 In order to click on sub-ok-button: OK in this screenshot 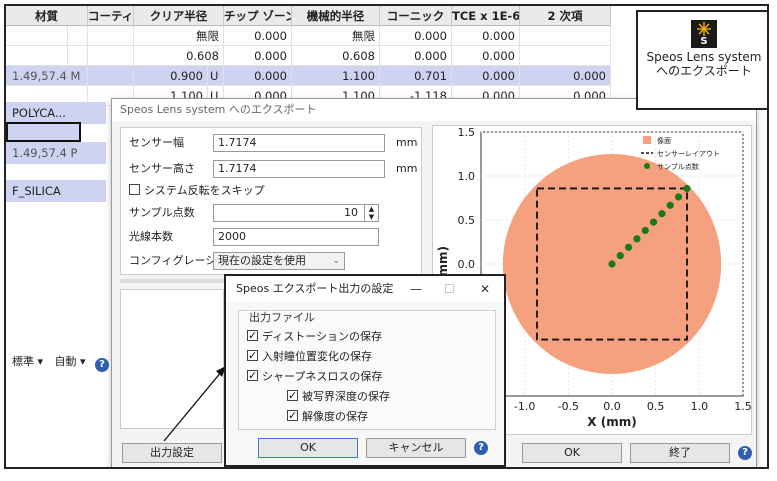, I will do `click(308, 448)`.